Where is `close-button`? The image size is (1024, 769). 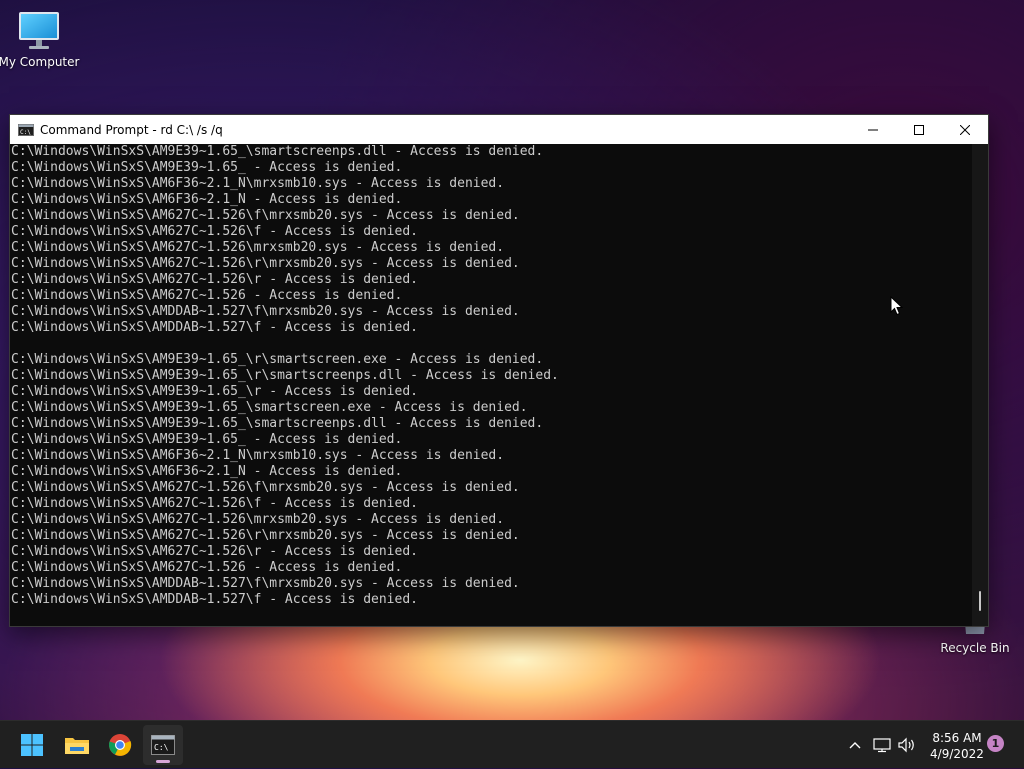
close-button is located at coordinates (965, 129).